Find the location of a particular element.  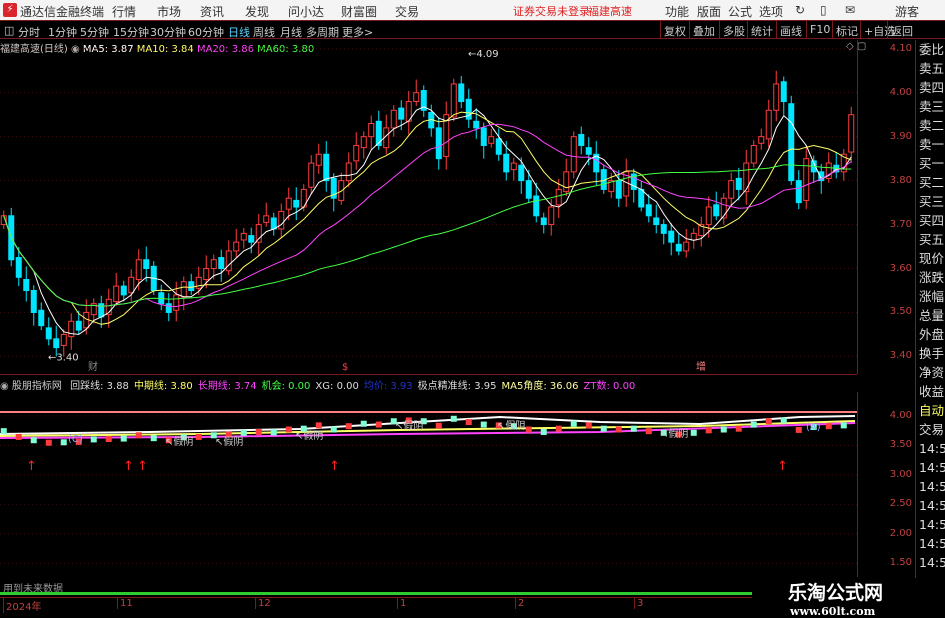

toolbar-button-3: 统计 is located at coordinates (761, 29).